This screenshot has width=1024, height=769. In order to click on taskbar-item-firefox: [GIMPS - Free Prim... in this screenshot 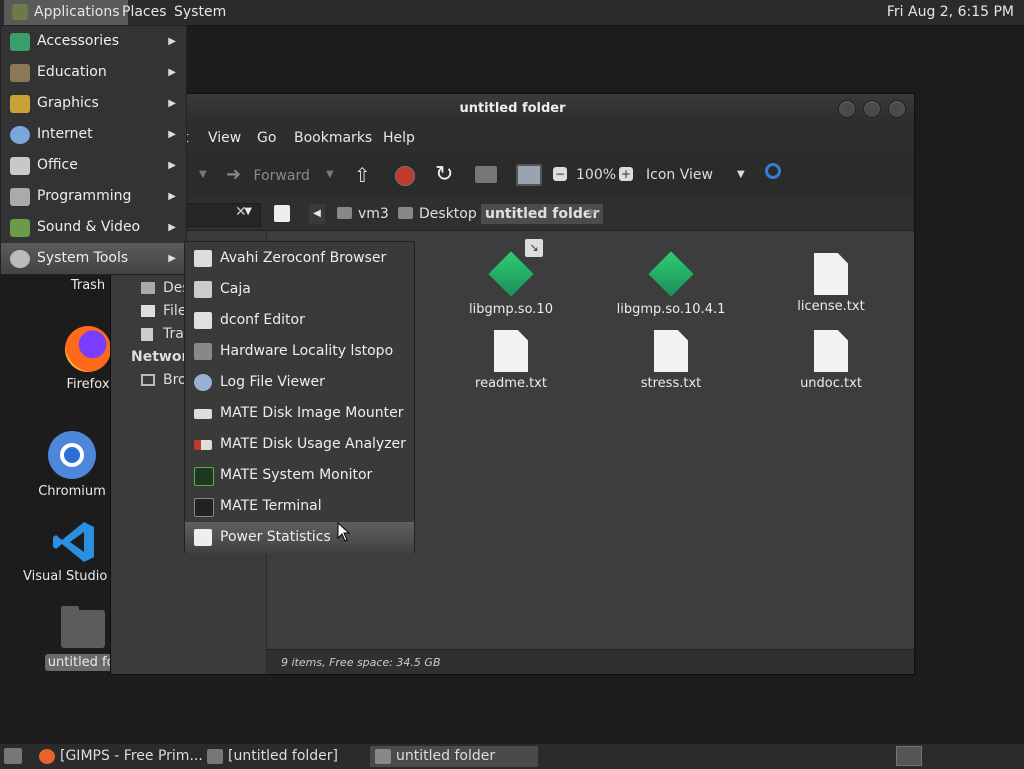, I will do `click(132, 756)`.